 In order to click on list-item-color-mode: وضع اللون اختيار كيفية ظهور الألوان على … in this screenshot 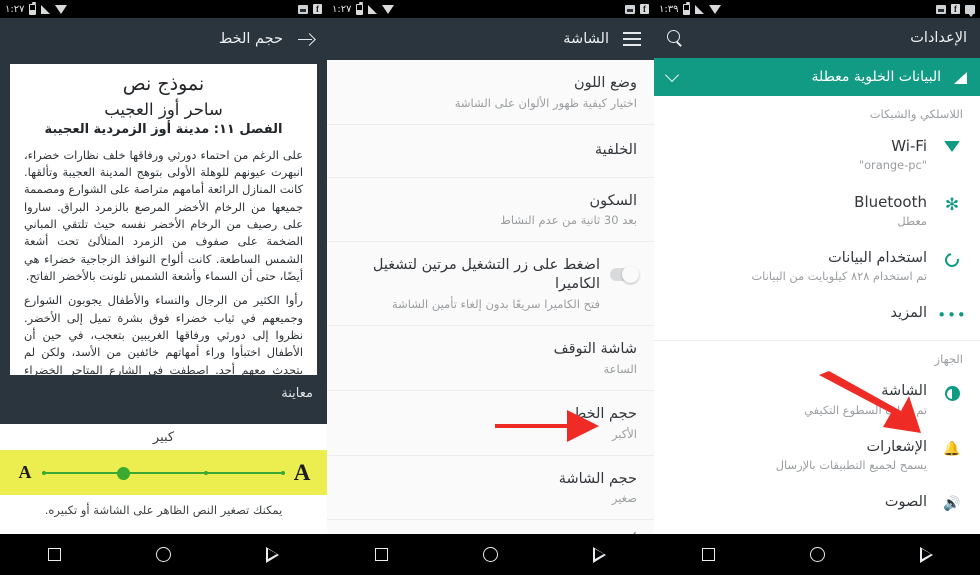, I will do `click(490, 92)`.